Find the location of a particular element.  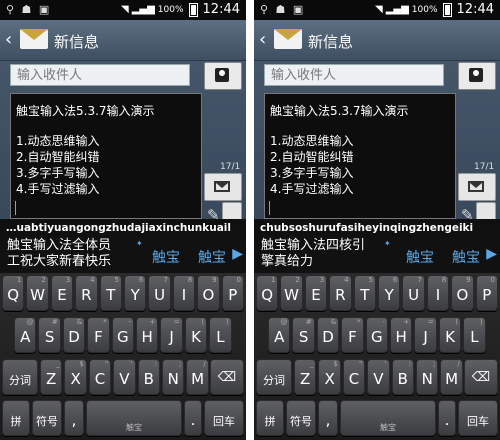

text-cursor is located at coordinates (15, 208).